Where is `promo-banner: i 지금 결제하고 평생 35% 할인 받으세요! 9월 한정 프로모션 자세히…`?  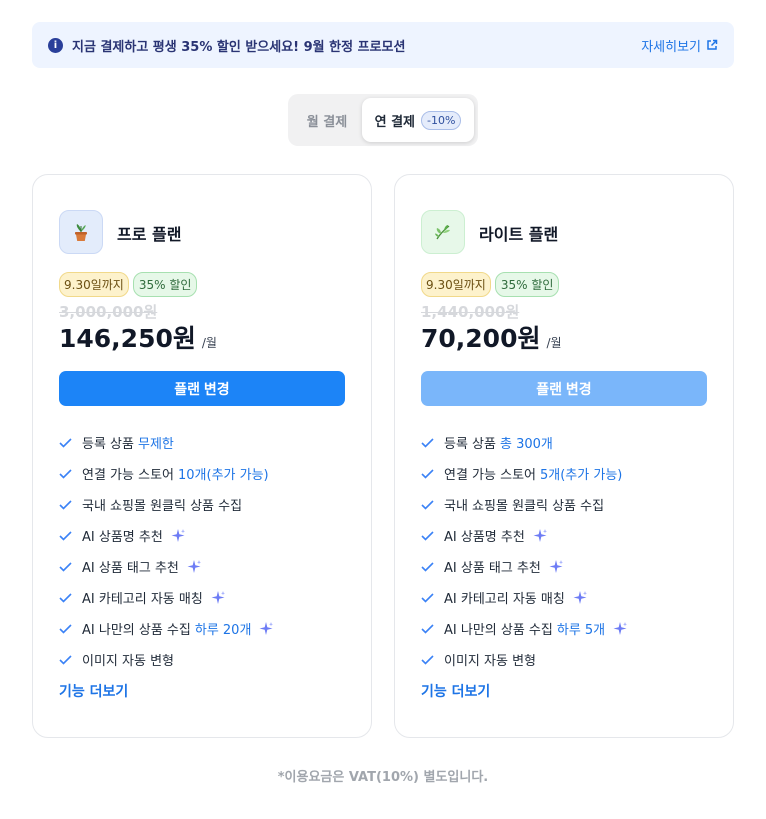 promo-banner: i 지금 결제하고 평생 35% 할인 받으세요! 9월 한정 프로모션 자세히… is located at coordinates (383, 45).